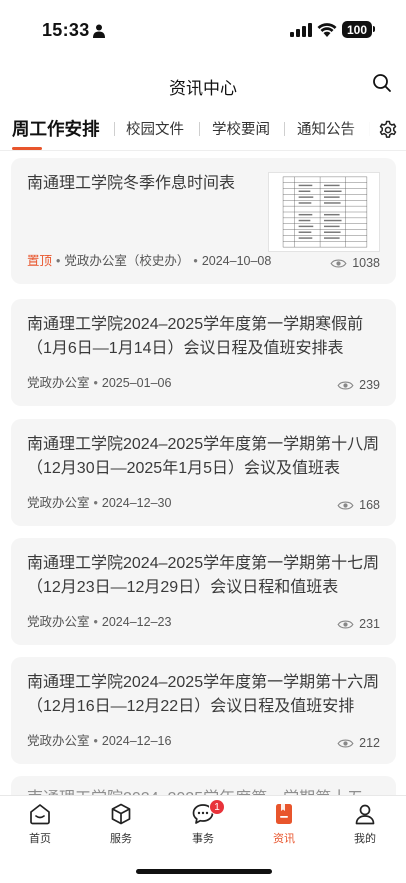 Image resolution: width=406 pixels, height=883 pixels. What do you see at coordinates (284, 839) in the screenshot?
I see `nav-label: 资讯` at bounding box center [284, 839].